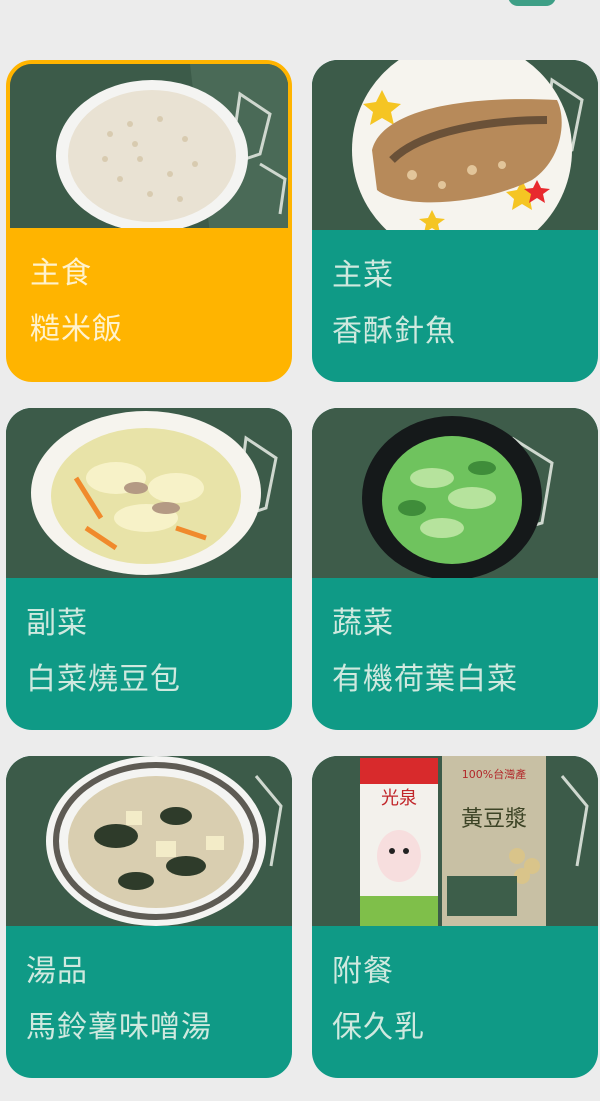 The width and height of the screenshot is (600, 1101). Describe the element at coordinates (76, 329) in the screenshot. I see `meal-name: 糙米飯` at that location.